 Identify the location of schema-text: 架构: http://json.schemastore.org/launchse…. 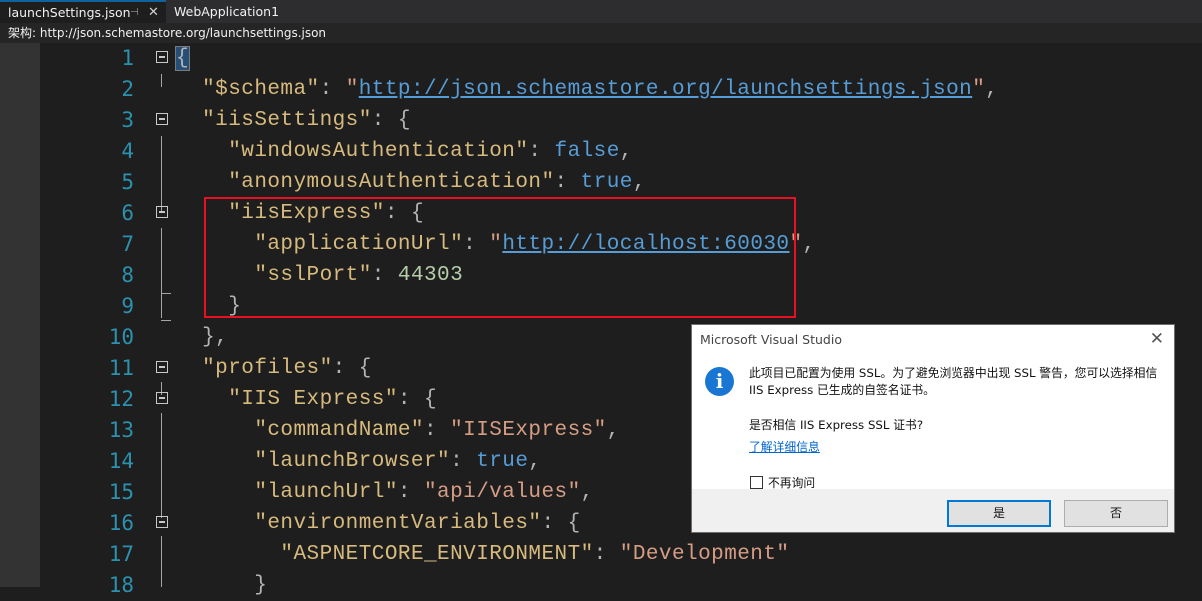
(167, 33).